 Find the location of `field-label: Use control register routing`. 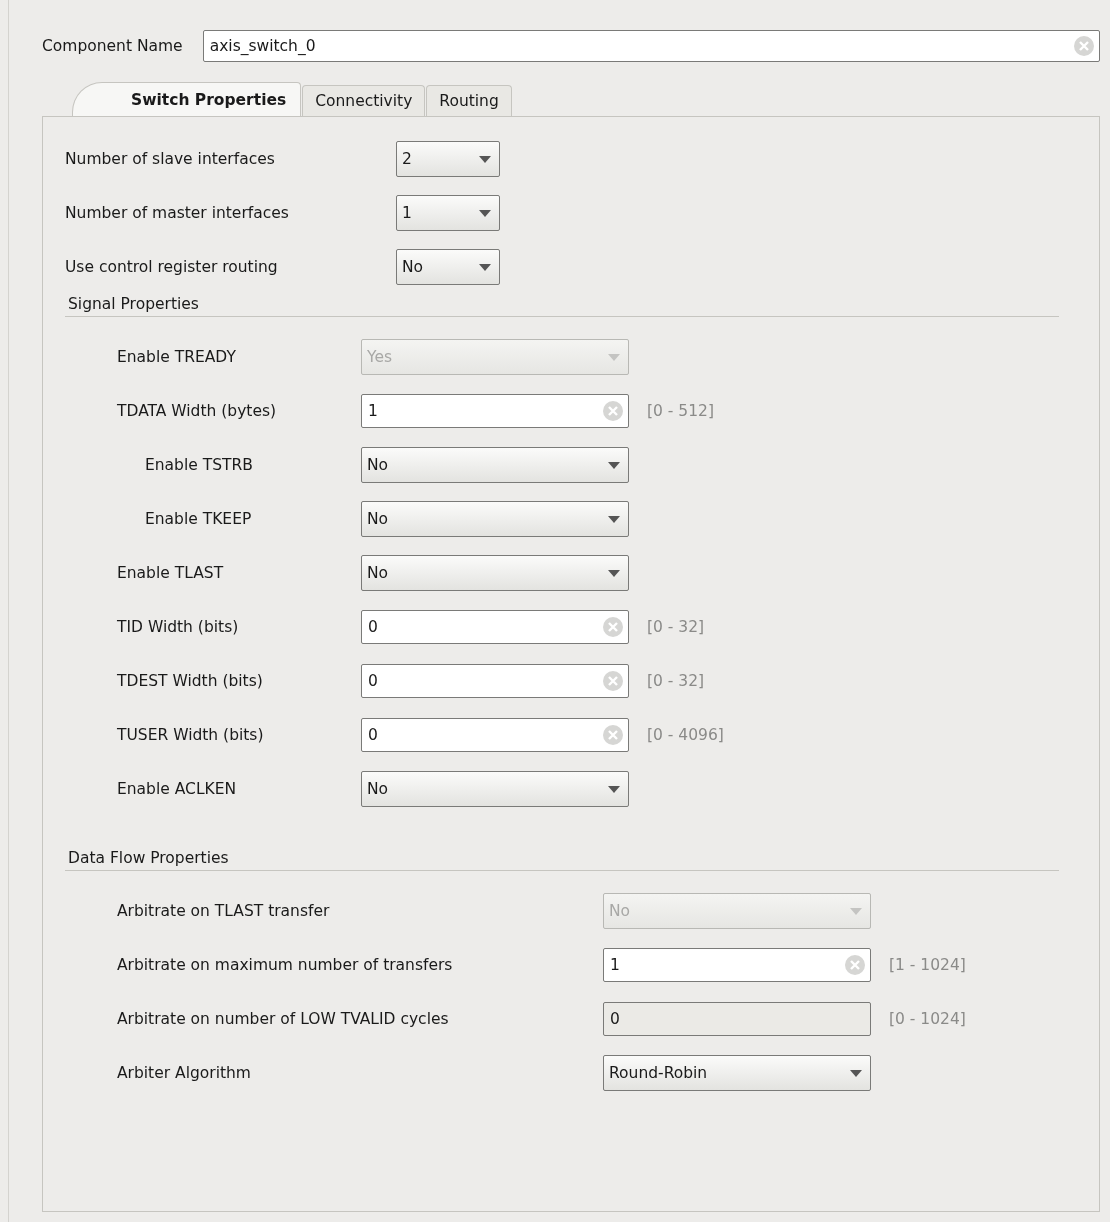

field-label: Use control register routing is located at coordinates (172, 267).